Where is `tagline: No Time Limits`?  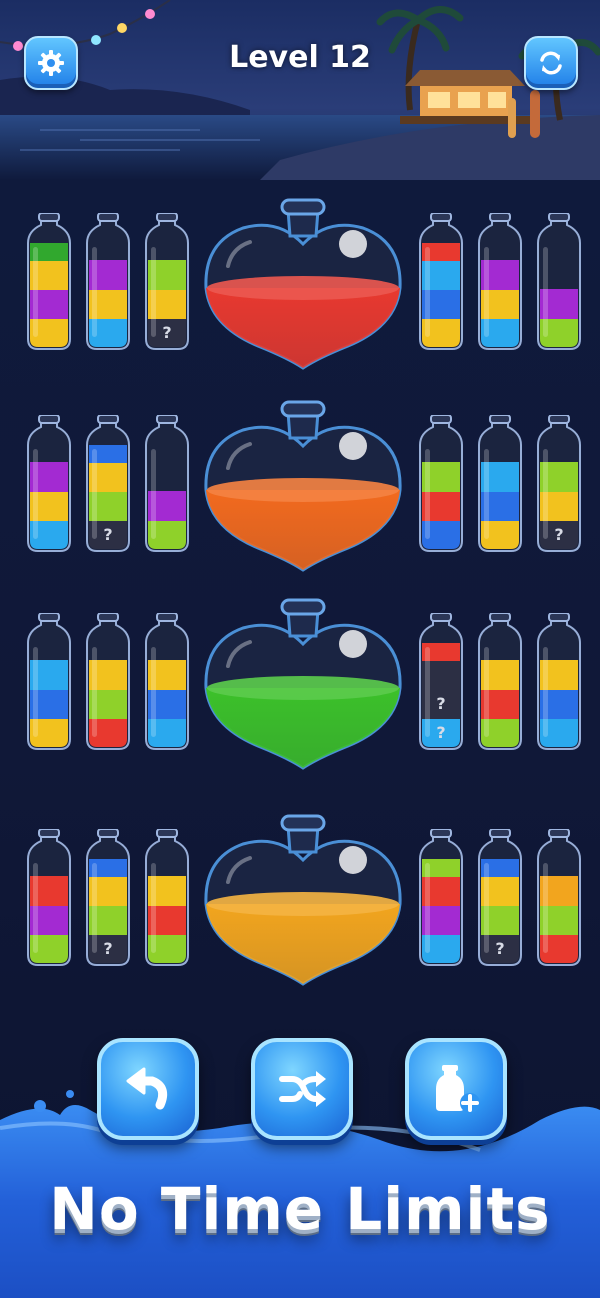 tagline: No Time Limits is located at coordinates (300, 1209).